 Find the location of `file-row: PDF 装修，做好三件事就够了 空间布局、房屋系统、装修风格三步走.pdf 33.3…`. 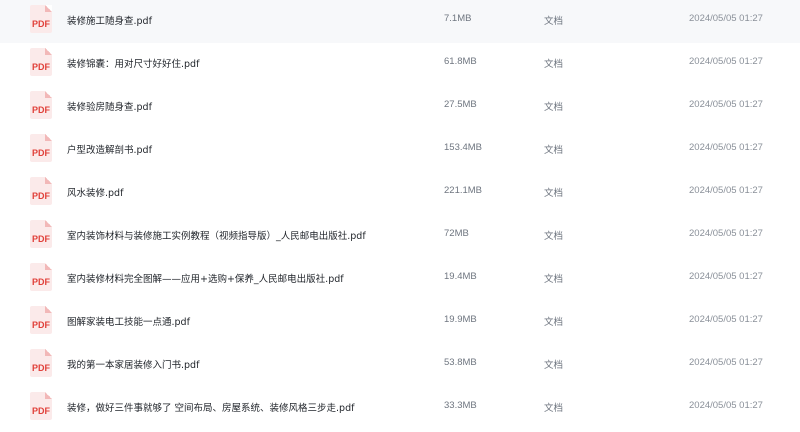

file-row: PDF 装修，做好三件事就够了 空间布局、房屋系统、装修风格三步走.pdf 33.3… is located at coordinates (400, 408).